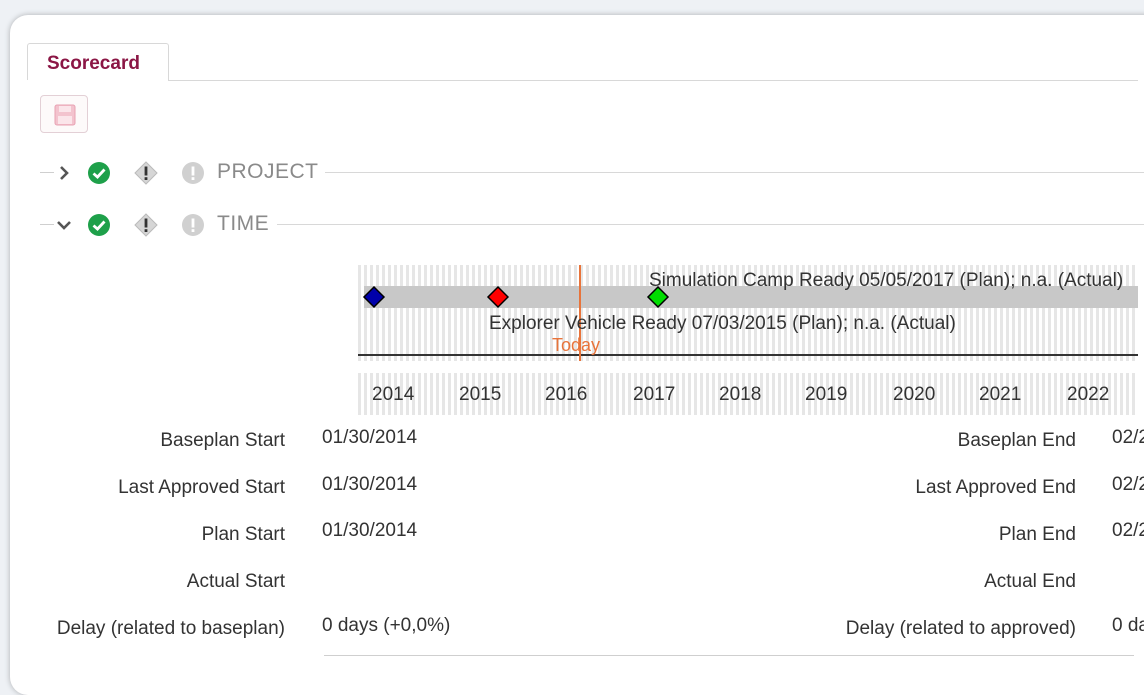  Describe the element at coordinates (566, 394) in the screenshot. I see `year-label: 2016` at that location.